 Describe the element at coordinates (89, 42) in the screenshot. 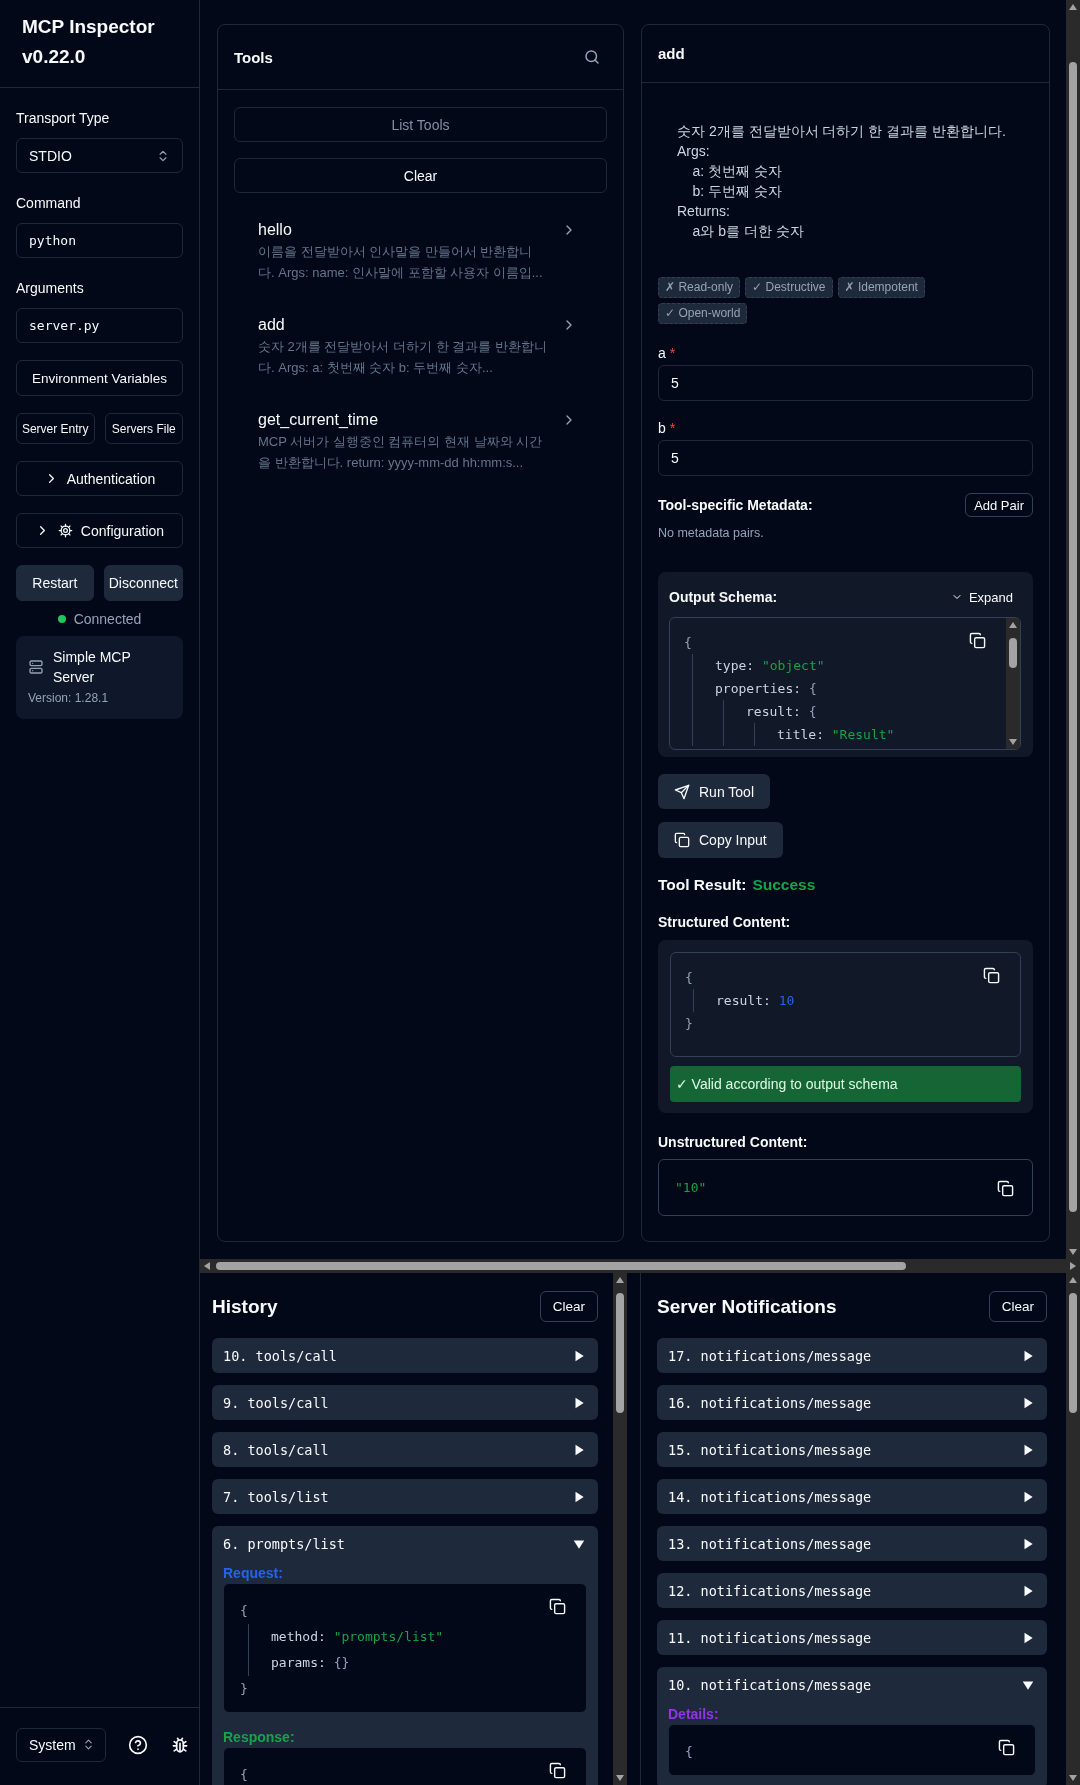

I see `app-title: MCP Inspector v0.22.0` at that location.